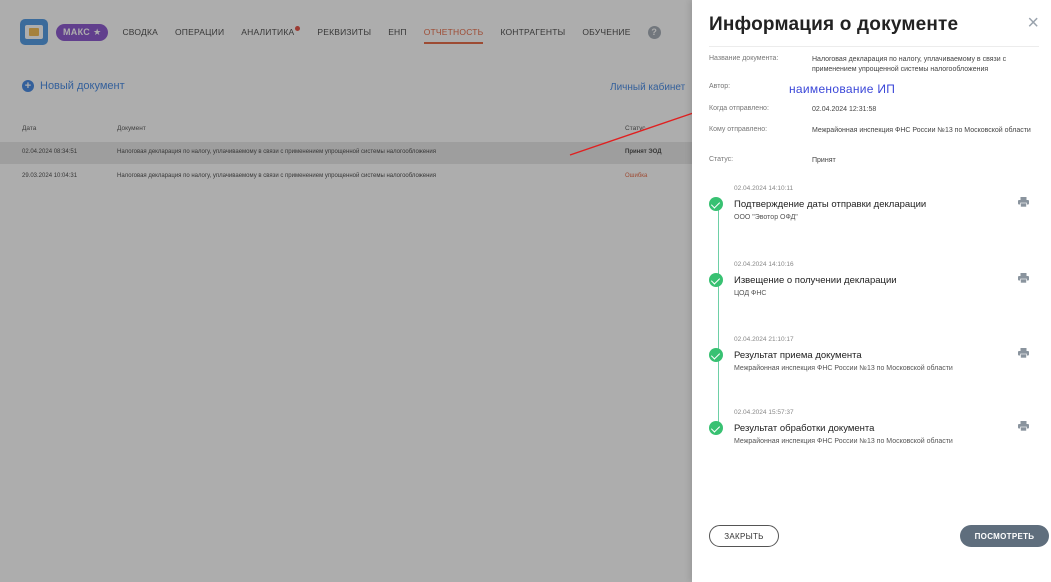  I want to click on info-sent-time: Когда отправлено: 02.04.2024 12:31:58, so click(876, 111).